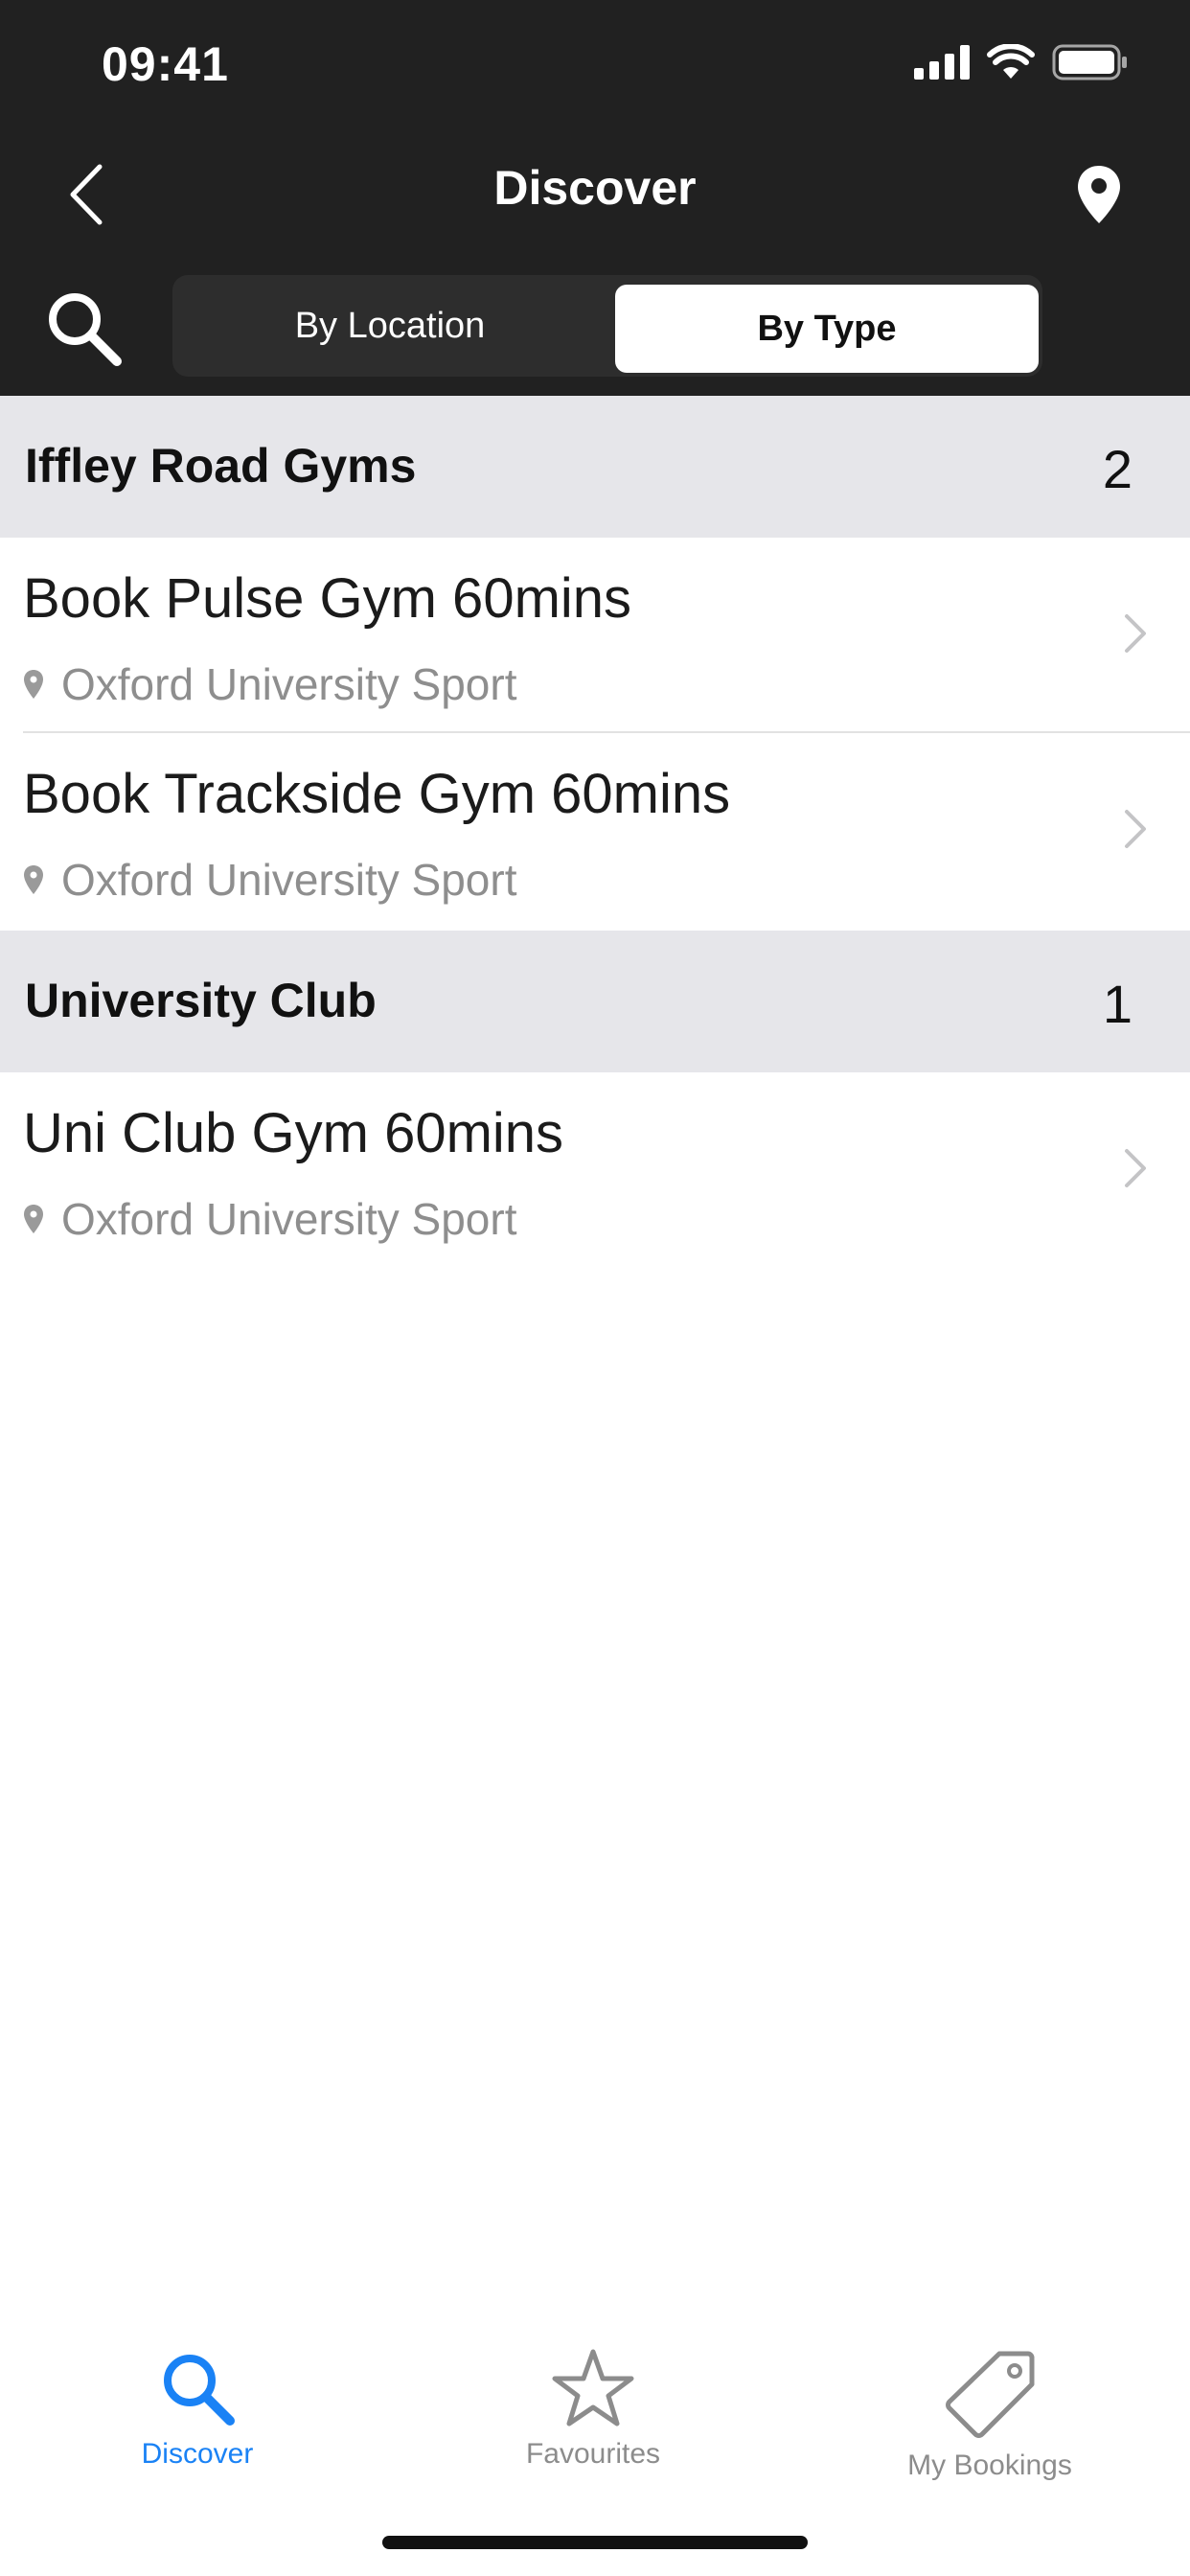  What do you see at coordinates (198, 2454) in the screenshot?
I see `tab-label: Discover` at bounding box center [198, 2454].